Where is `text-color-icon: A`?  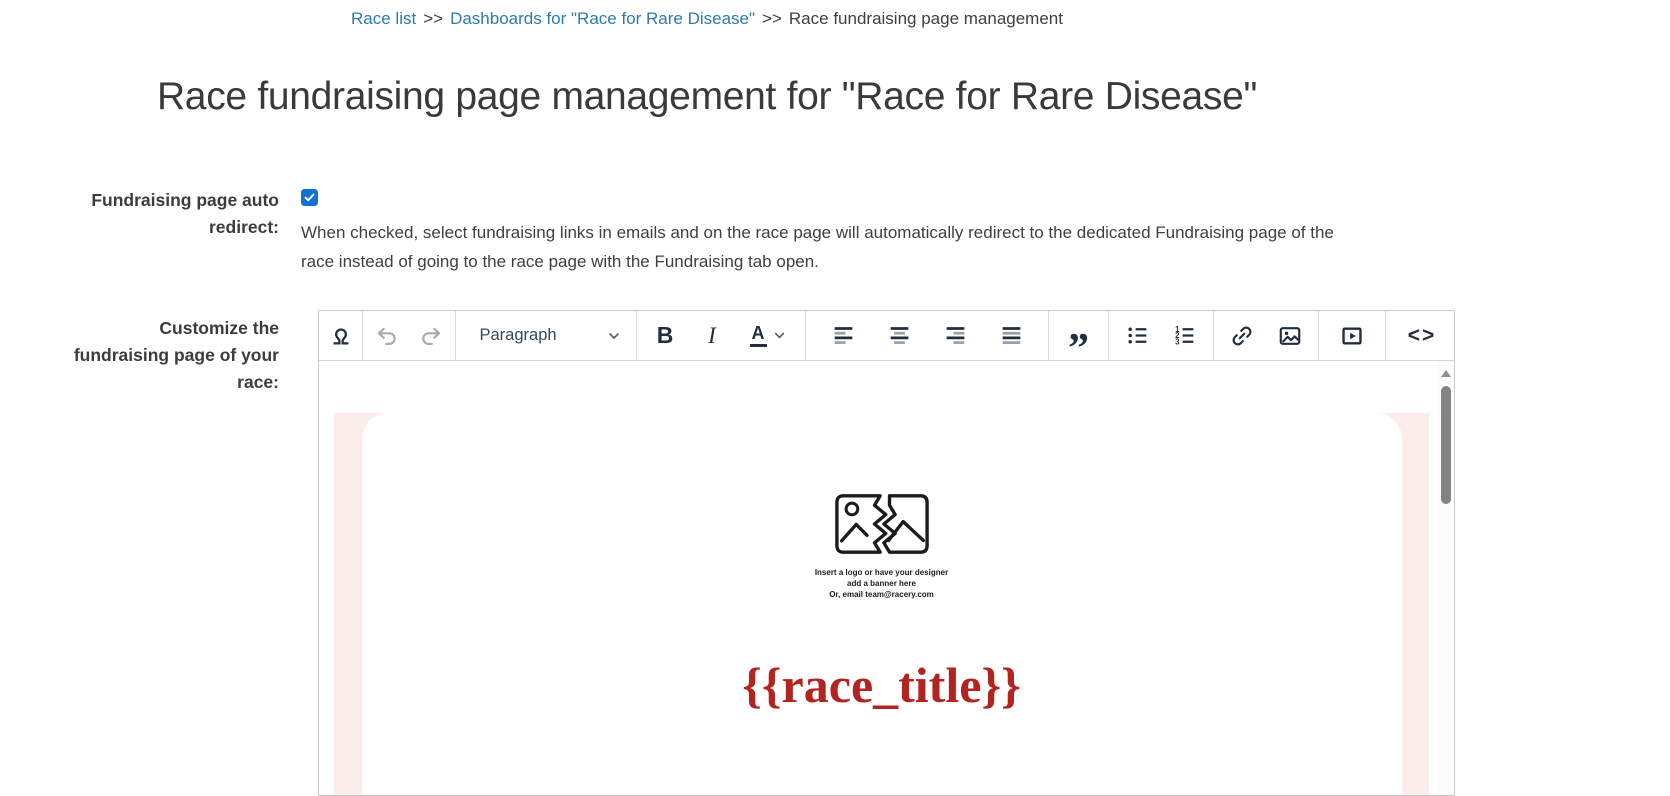
text-color-icon: A is located at coordinates (758, 336).